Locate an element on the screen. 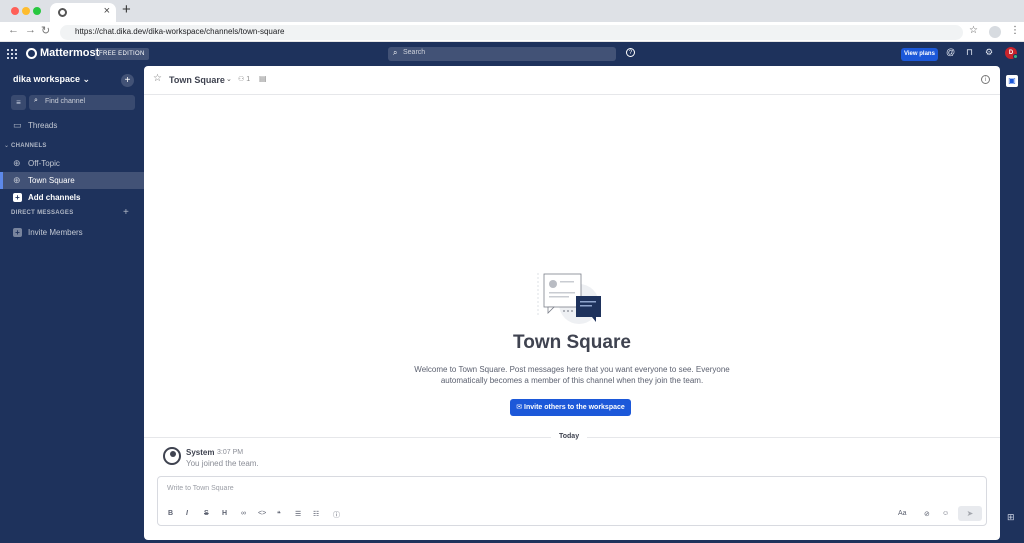  member-icon: ⚇ is located at coordinates (241, 79).